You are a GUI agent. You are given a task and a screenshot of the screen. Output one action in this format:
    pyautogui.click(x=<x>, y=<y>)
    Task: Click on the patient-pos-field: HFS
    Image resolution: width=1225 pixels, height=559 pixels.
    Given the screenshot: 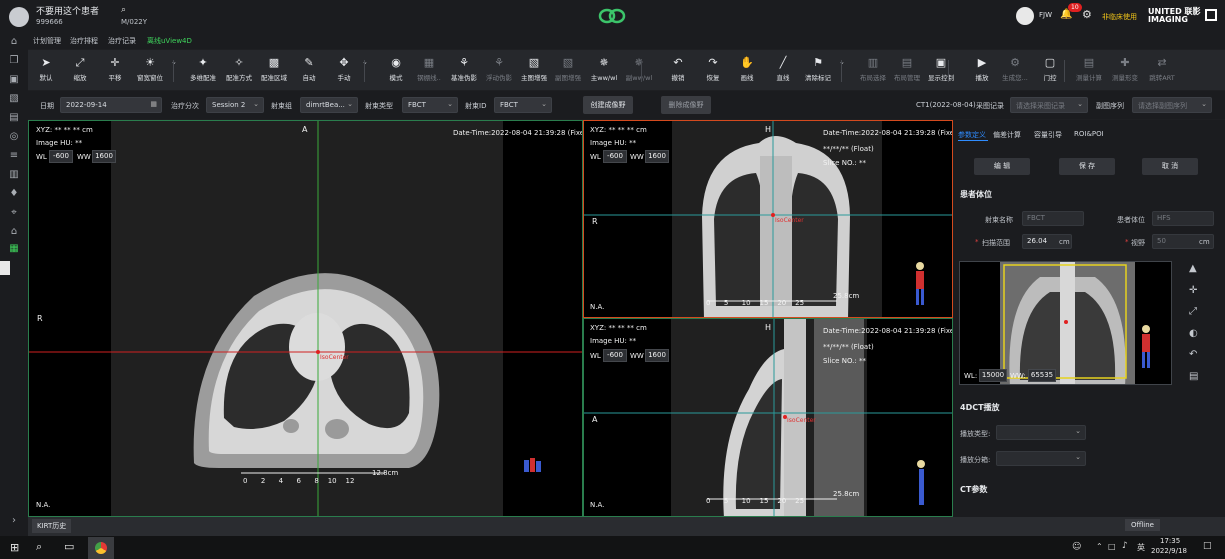 What is the action you would take?
    pyautogui.click(x=1183, y=218)
    